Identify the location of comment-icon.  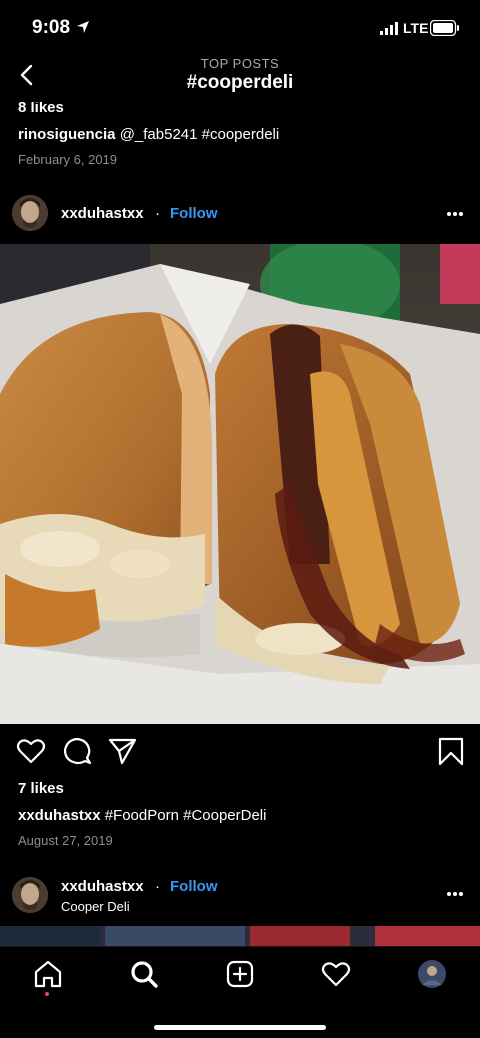
(77, 751).